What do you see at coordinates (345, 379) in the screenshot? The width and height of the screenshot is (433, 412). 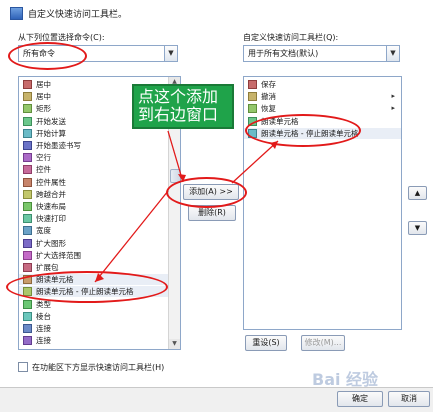 I see `watermark: Bai 经验` at bounding box center [345, 379].